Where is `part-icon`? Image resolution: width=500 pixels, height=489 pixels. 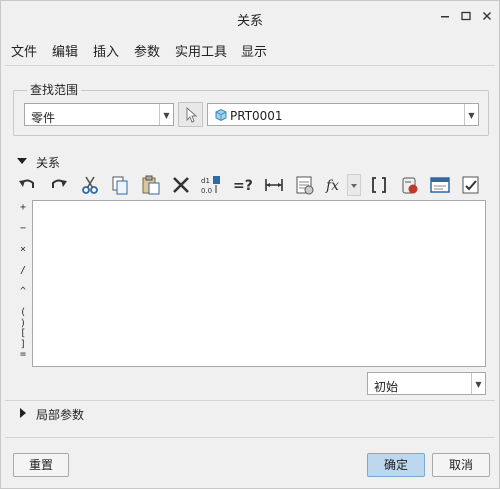 part-icon is located at coordinates (221, 115).